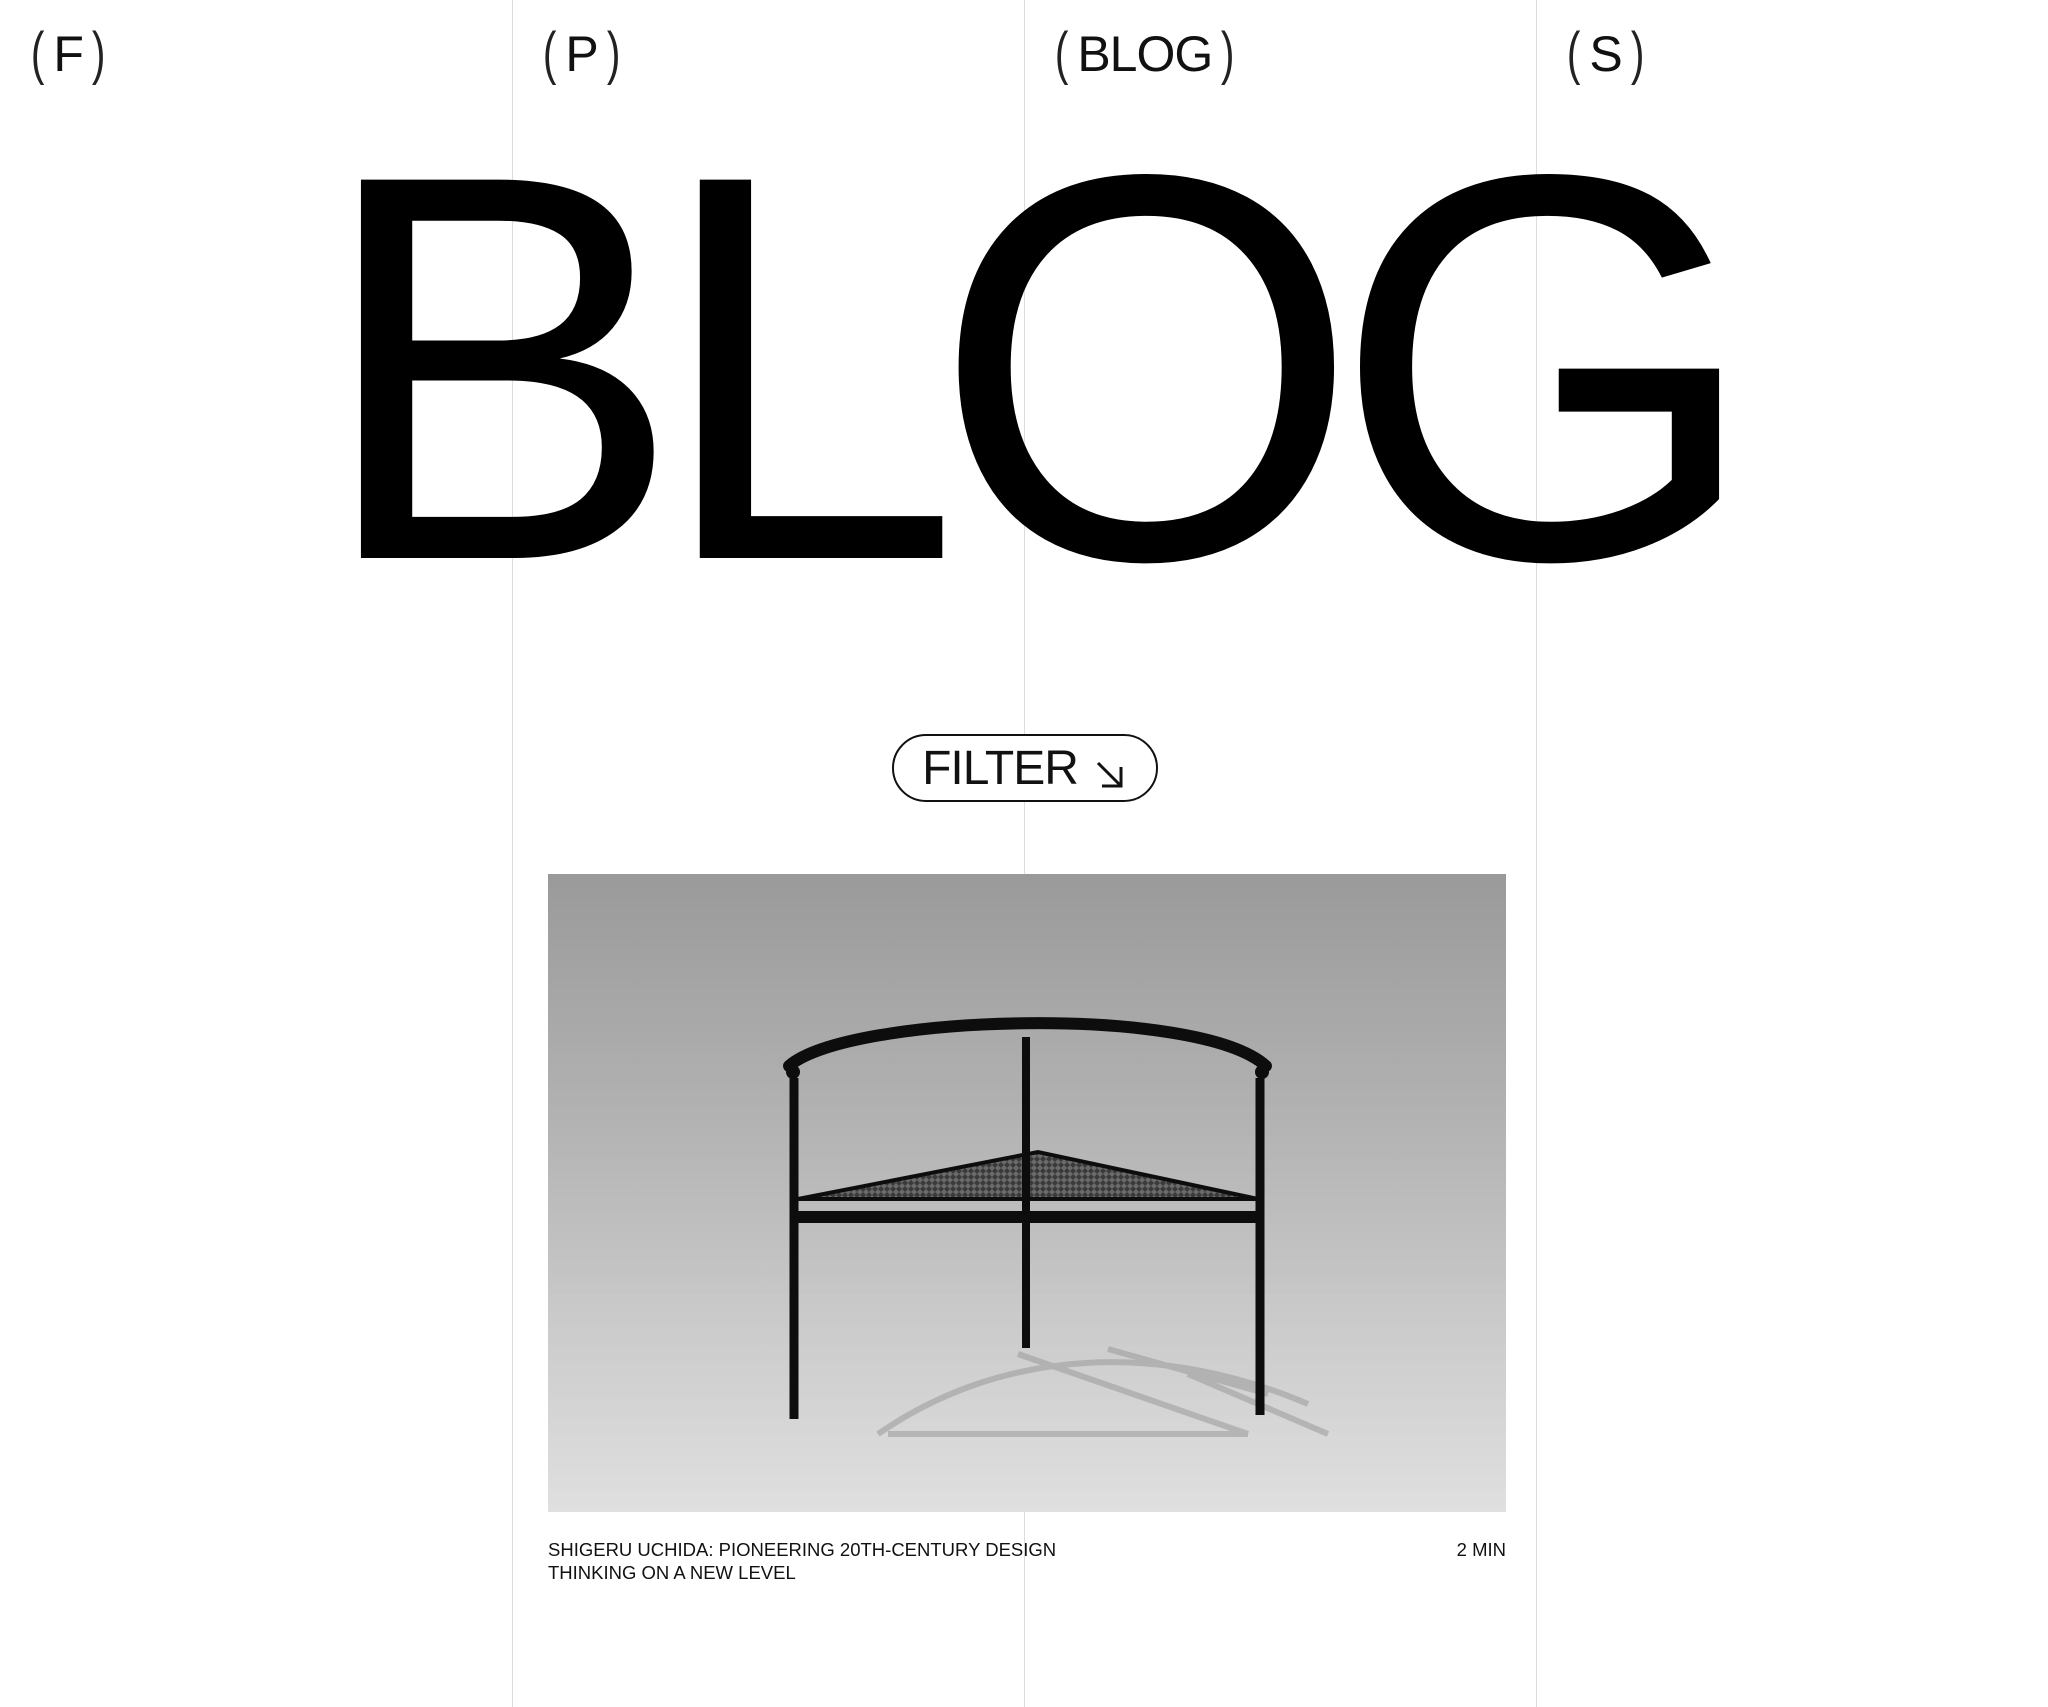 The width and height of the screenshot is (2048, 1707). I want to click on arrow-down-right-icon, so click(1110, 769).